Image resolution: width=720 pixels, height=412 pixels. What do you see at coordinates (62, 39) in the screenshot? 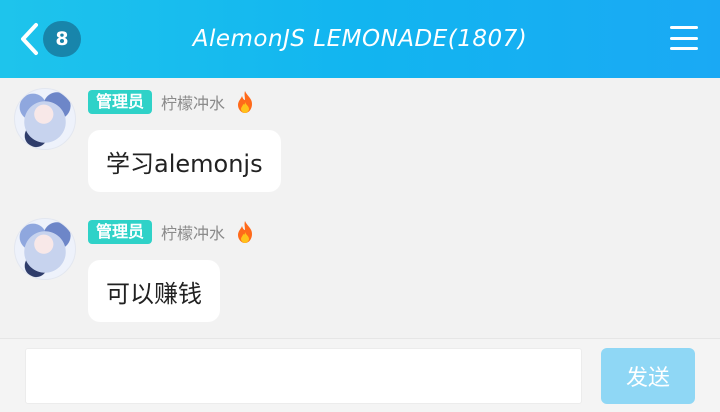
I see `unread-count-badge: 8` at bounding box center [62, 39].